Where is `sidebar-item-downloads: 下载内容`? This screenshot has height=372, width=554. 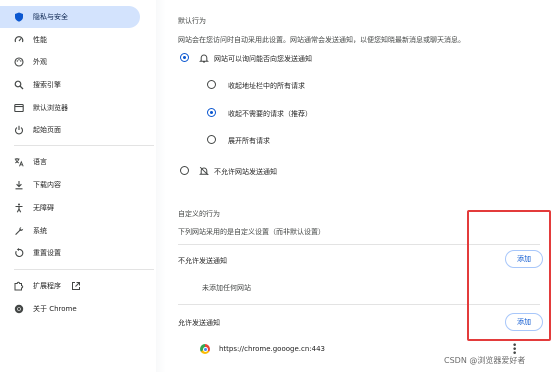 sidebar-item-downloads: 下载内容 is located at coordinates (70, 185).